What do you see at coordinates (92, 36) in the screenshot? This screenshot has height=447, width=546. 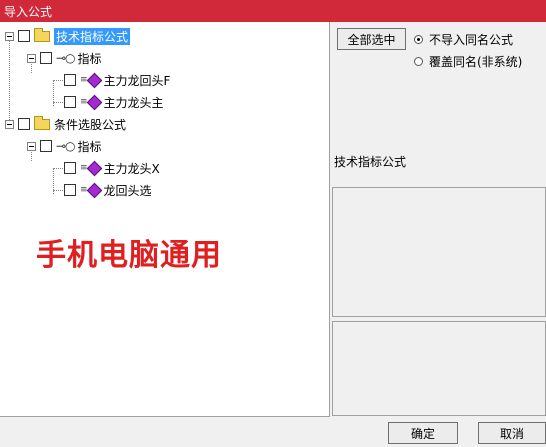 I see `tree-node-label: 技术指标公式` at bounding box center [92, 36].